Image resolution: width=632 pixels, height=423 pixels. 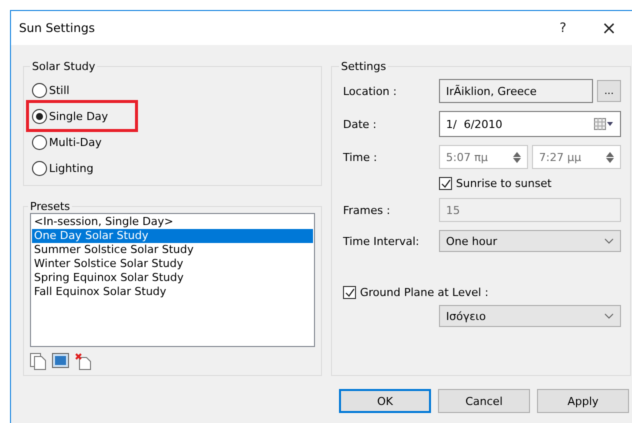 I want to click on radio-label: Still, so click(x=59, y=90).